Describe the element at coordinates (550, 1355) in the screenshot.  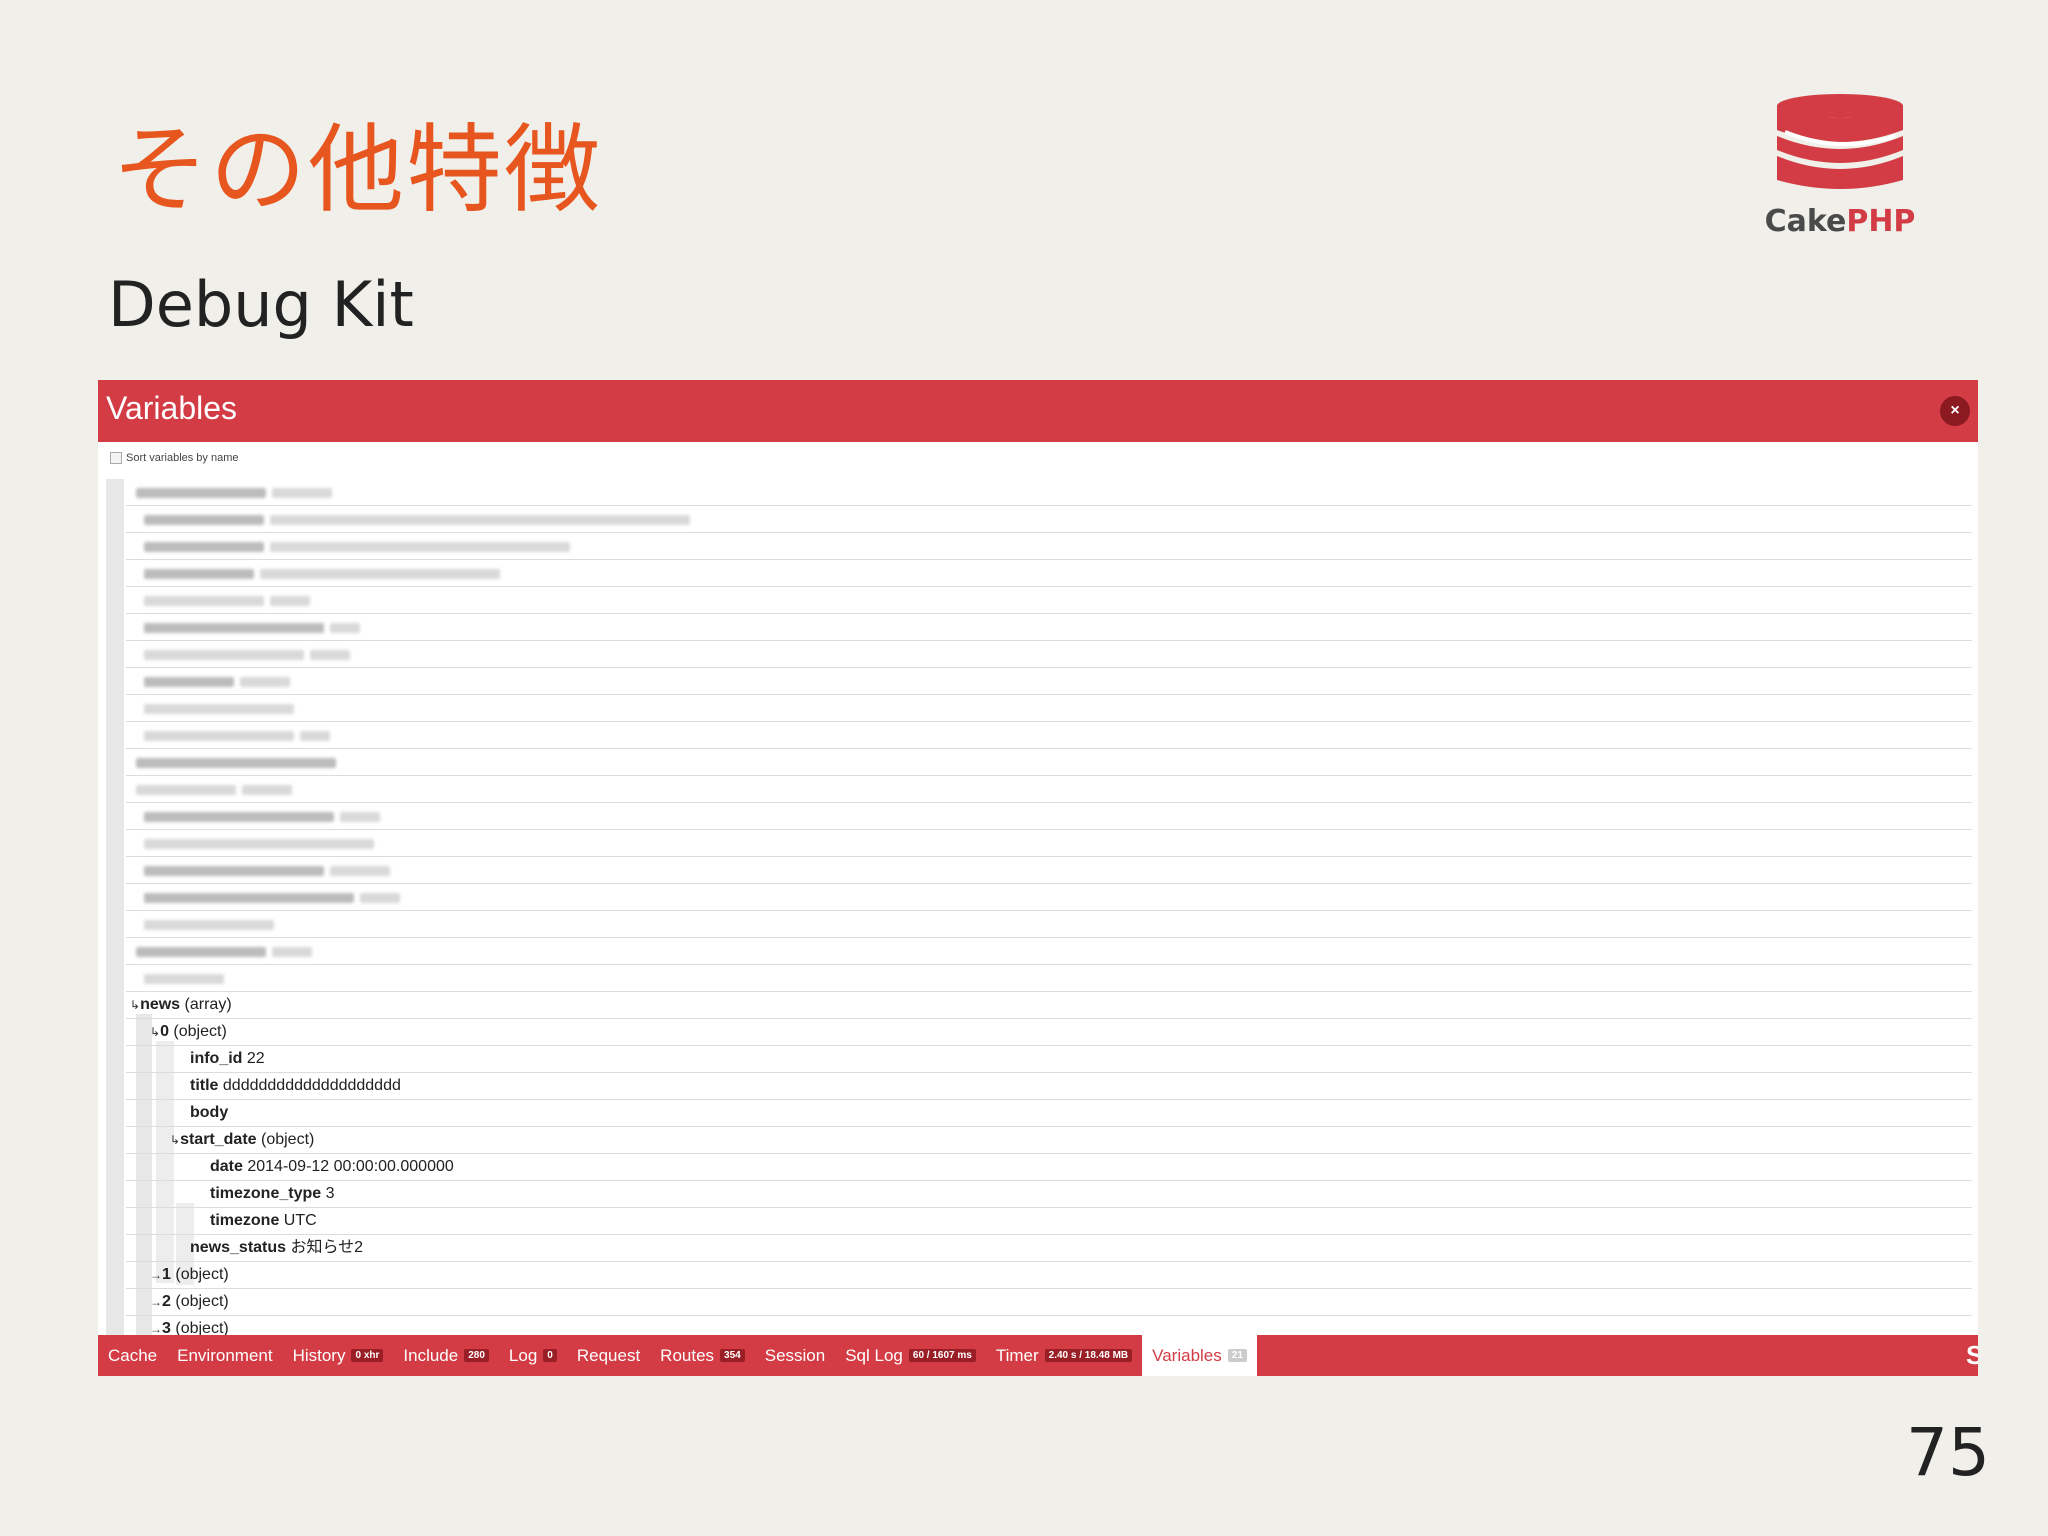
I see `log-badge: 0` at that location.